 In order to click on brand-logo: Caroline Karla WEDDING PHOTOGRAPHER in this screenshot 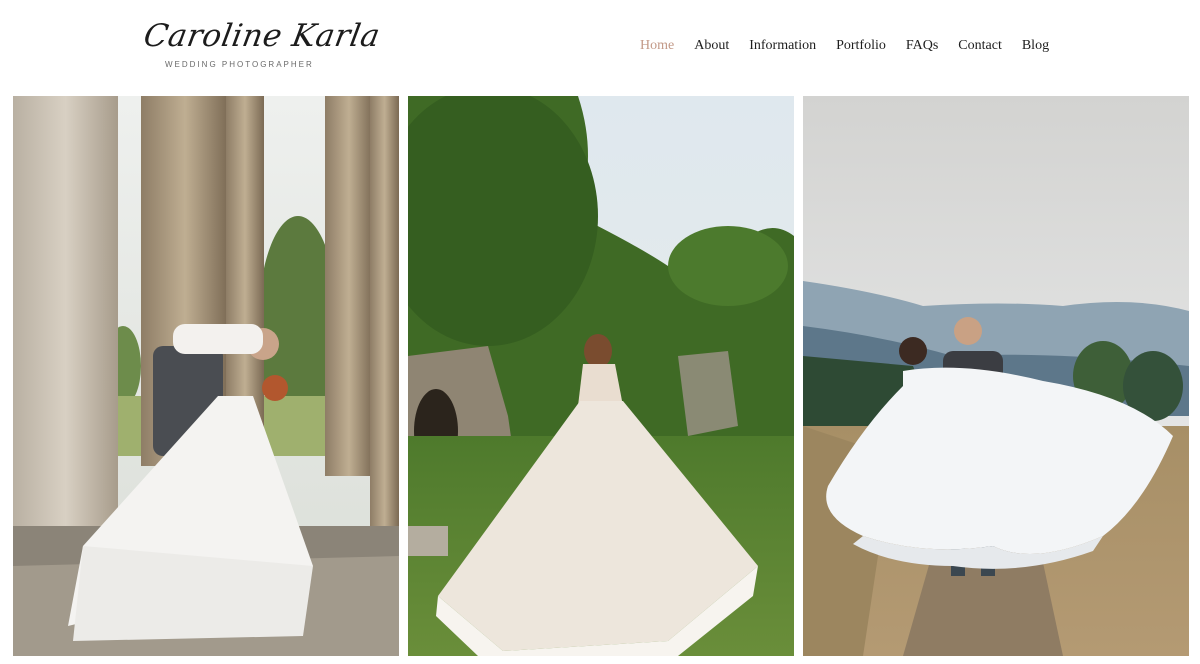, I will do `click(262, 46)`.